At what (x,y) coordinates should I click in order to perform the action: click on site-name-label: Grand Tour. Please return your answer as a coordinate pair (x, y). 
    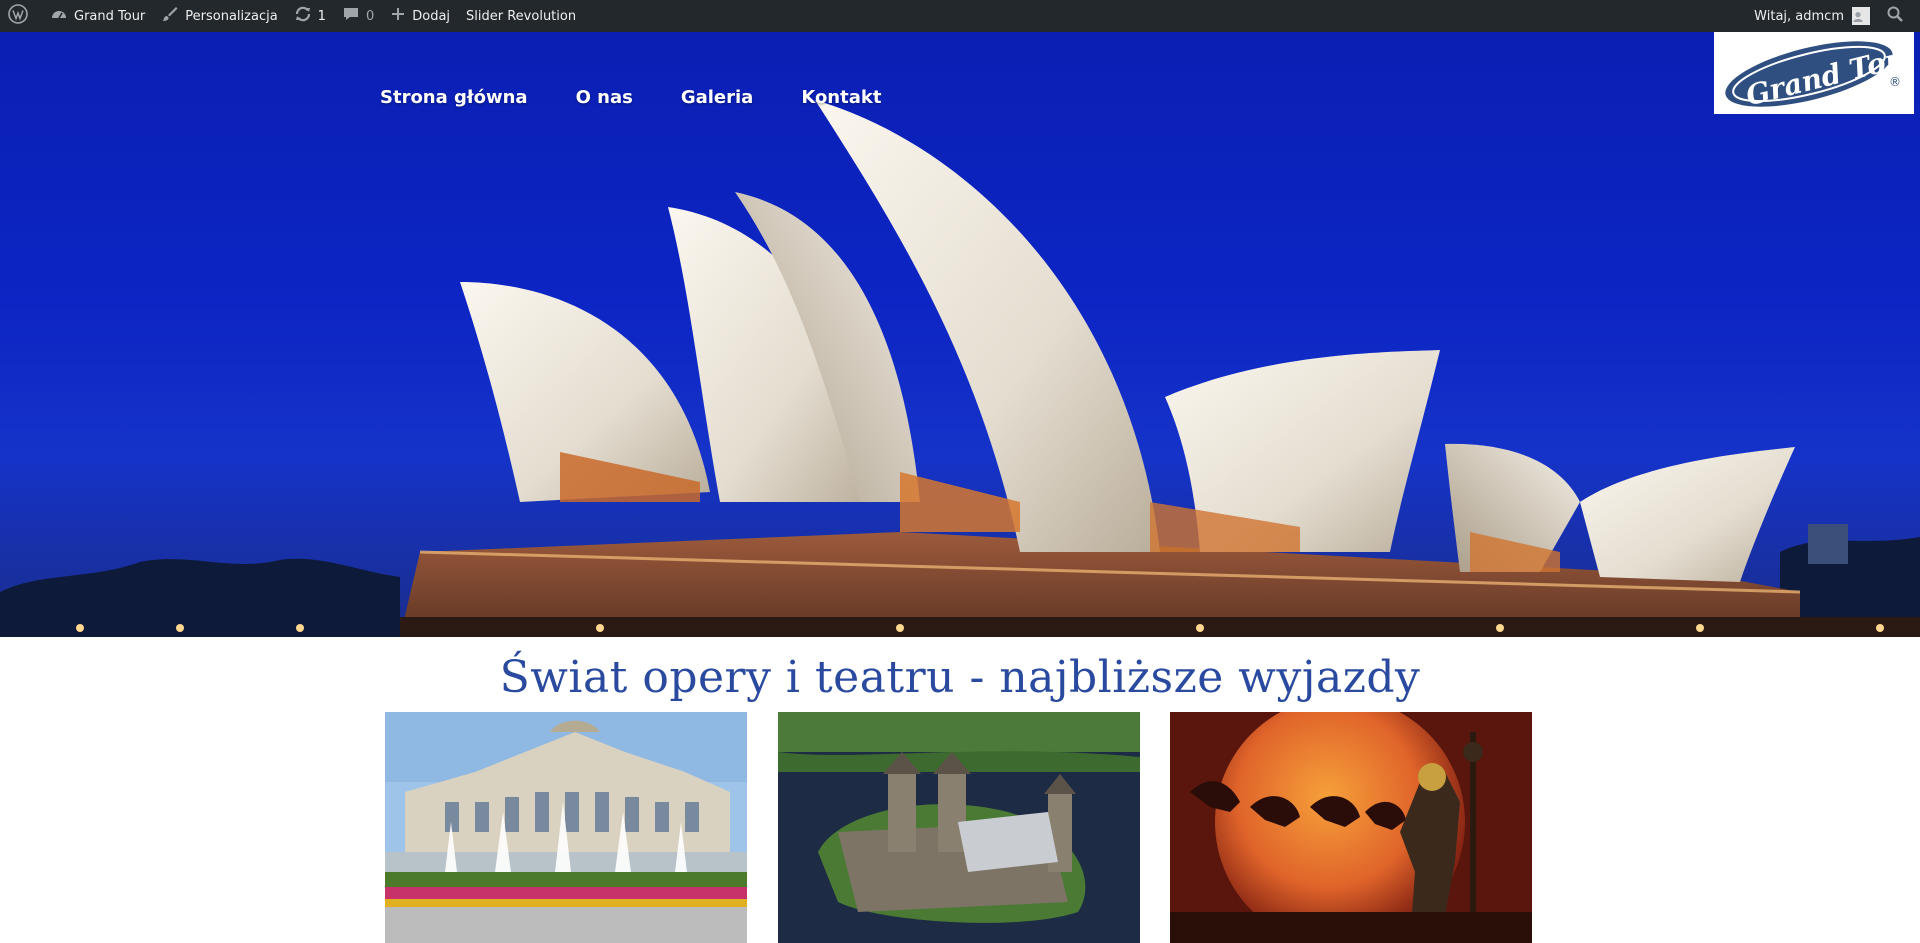
    Looking at the image, I should click on (110, 16).